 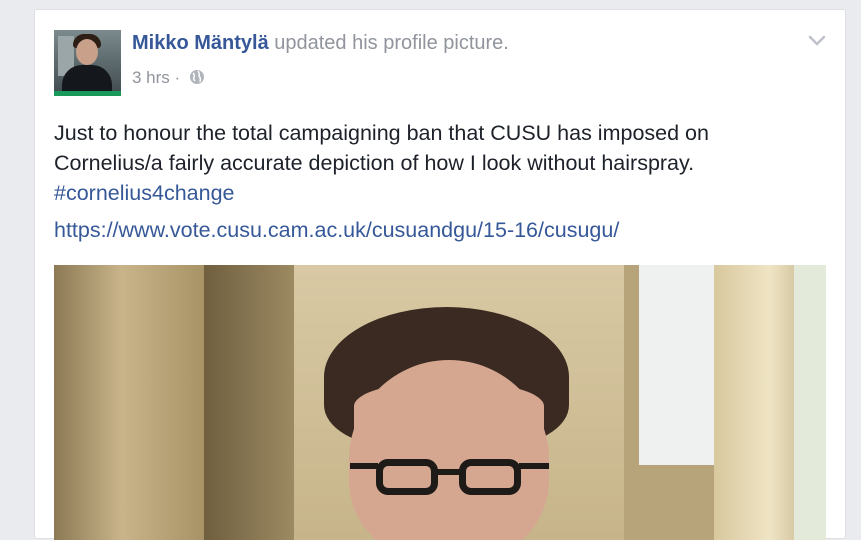 I want to click on globe-icon, so click(x=197, y=79).